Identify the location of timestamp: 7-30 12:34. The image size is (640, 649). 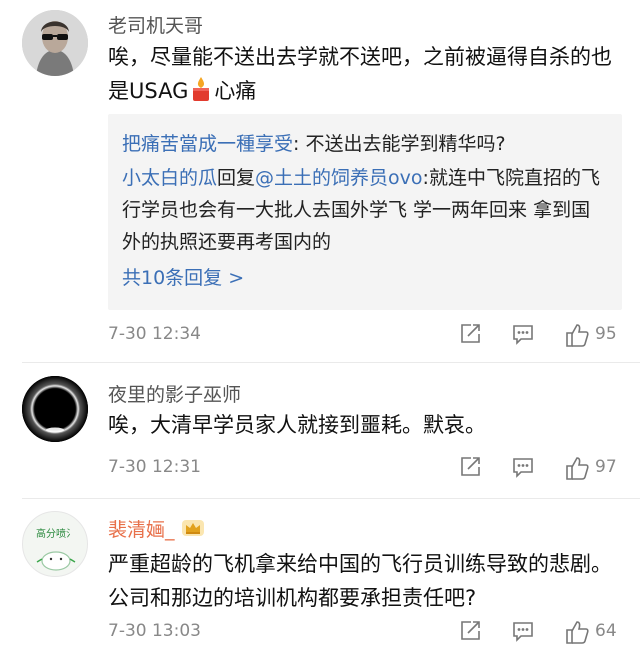
(154, 334).